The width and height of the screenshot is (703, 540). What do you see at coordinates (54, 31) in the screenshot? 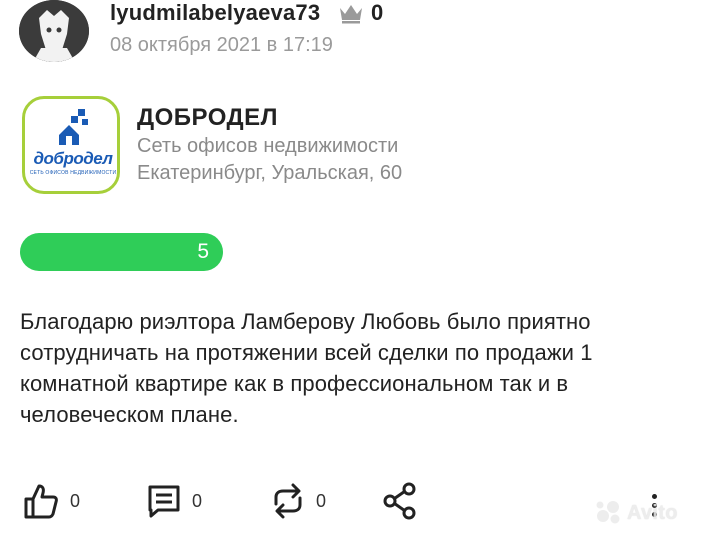
I see `avatar` at bounding box center [54, 31].